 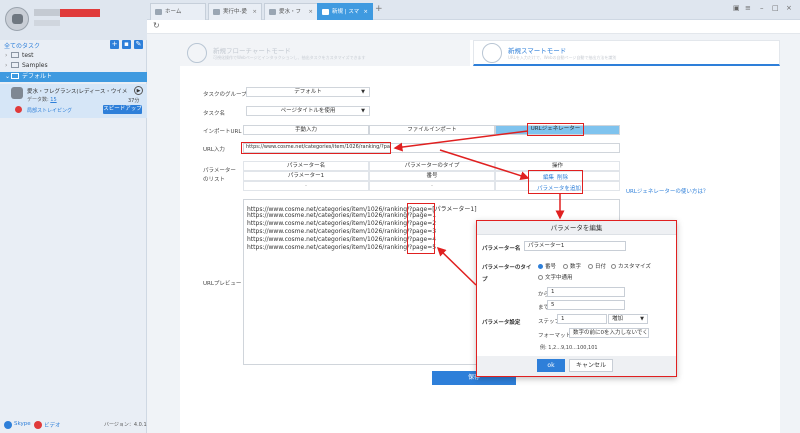 I want to click on arrow-to-ops, so click(x=484, y=165).